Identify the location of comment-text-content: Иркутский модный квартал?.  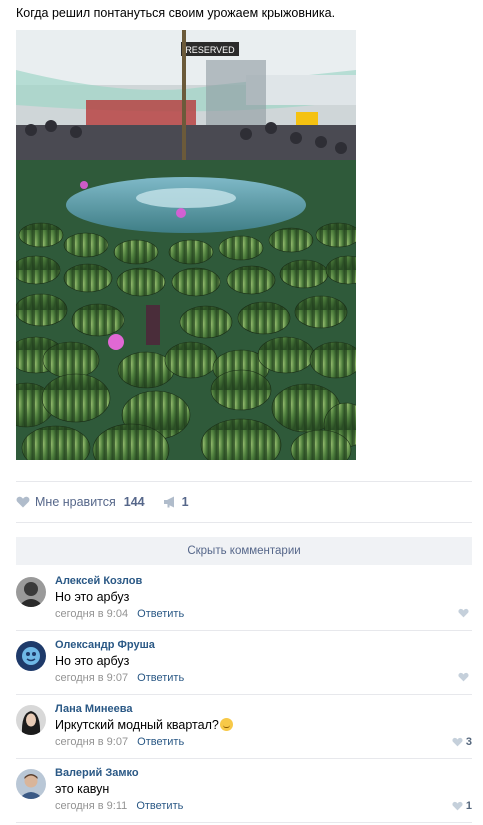
(137, 725).